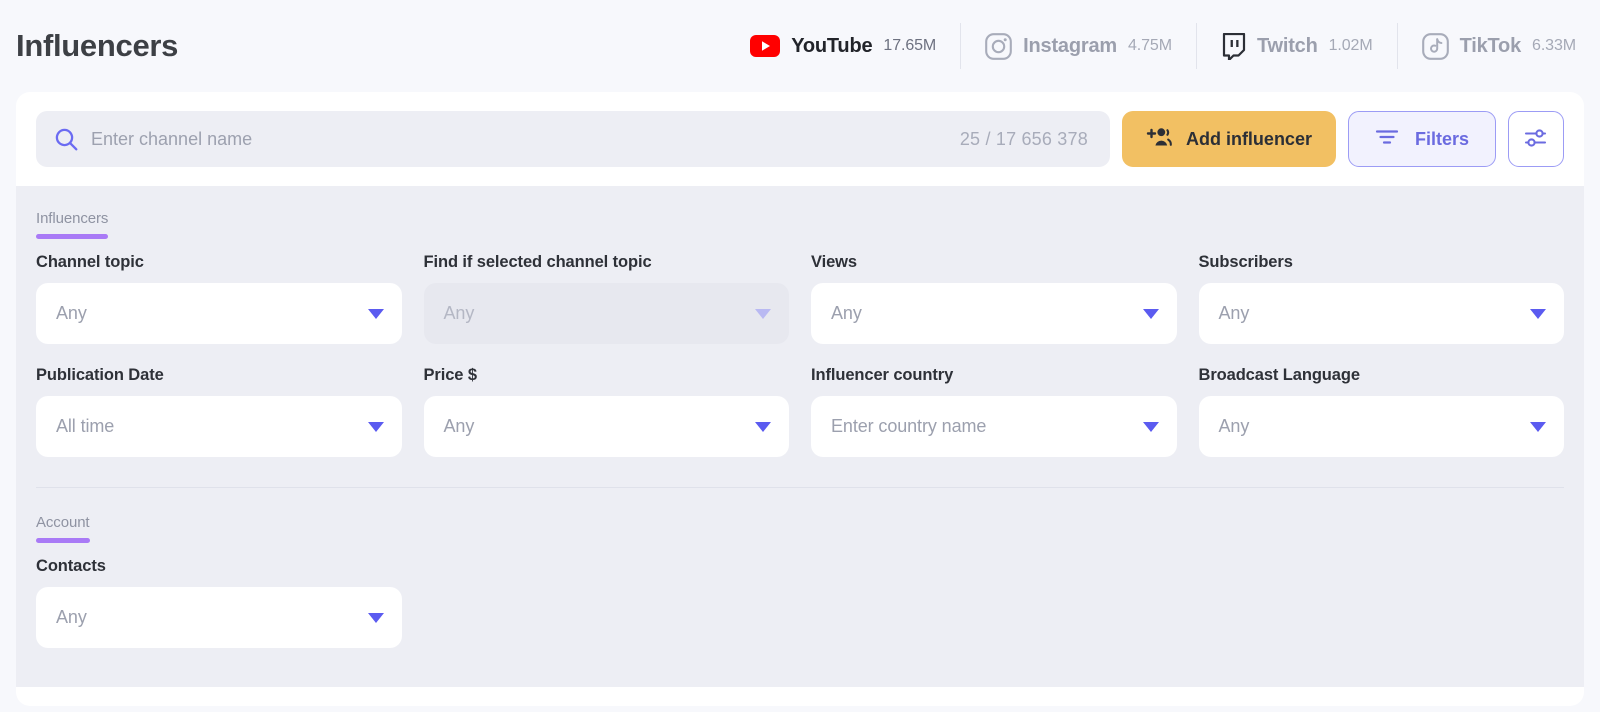 This screenshot has width=1600, height=712. Describe the element at coordinates (606, 313) in the screenshot. I see `find-if-selected-channel-topic-select: Any` at that location.